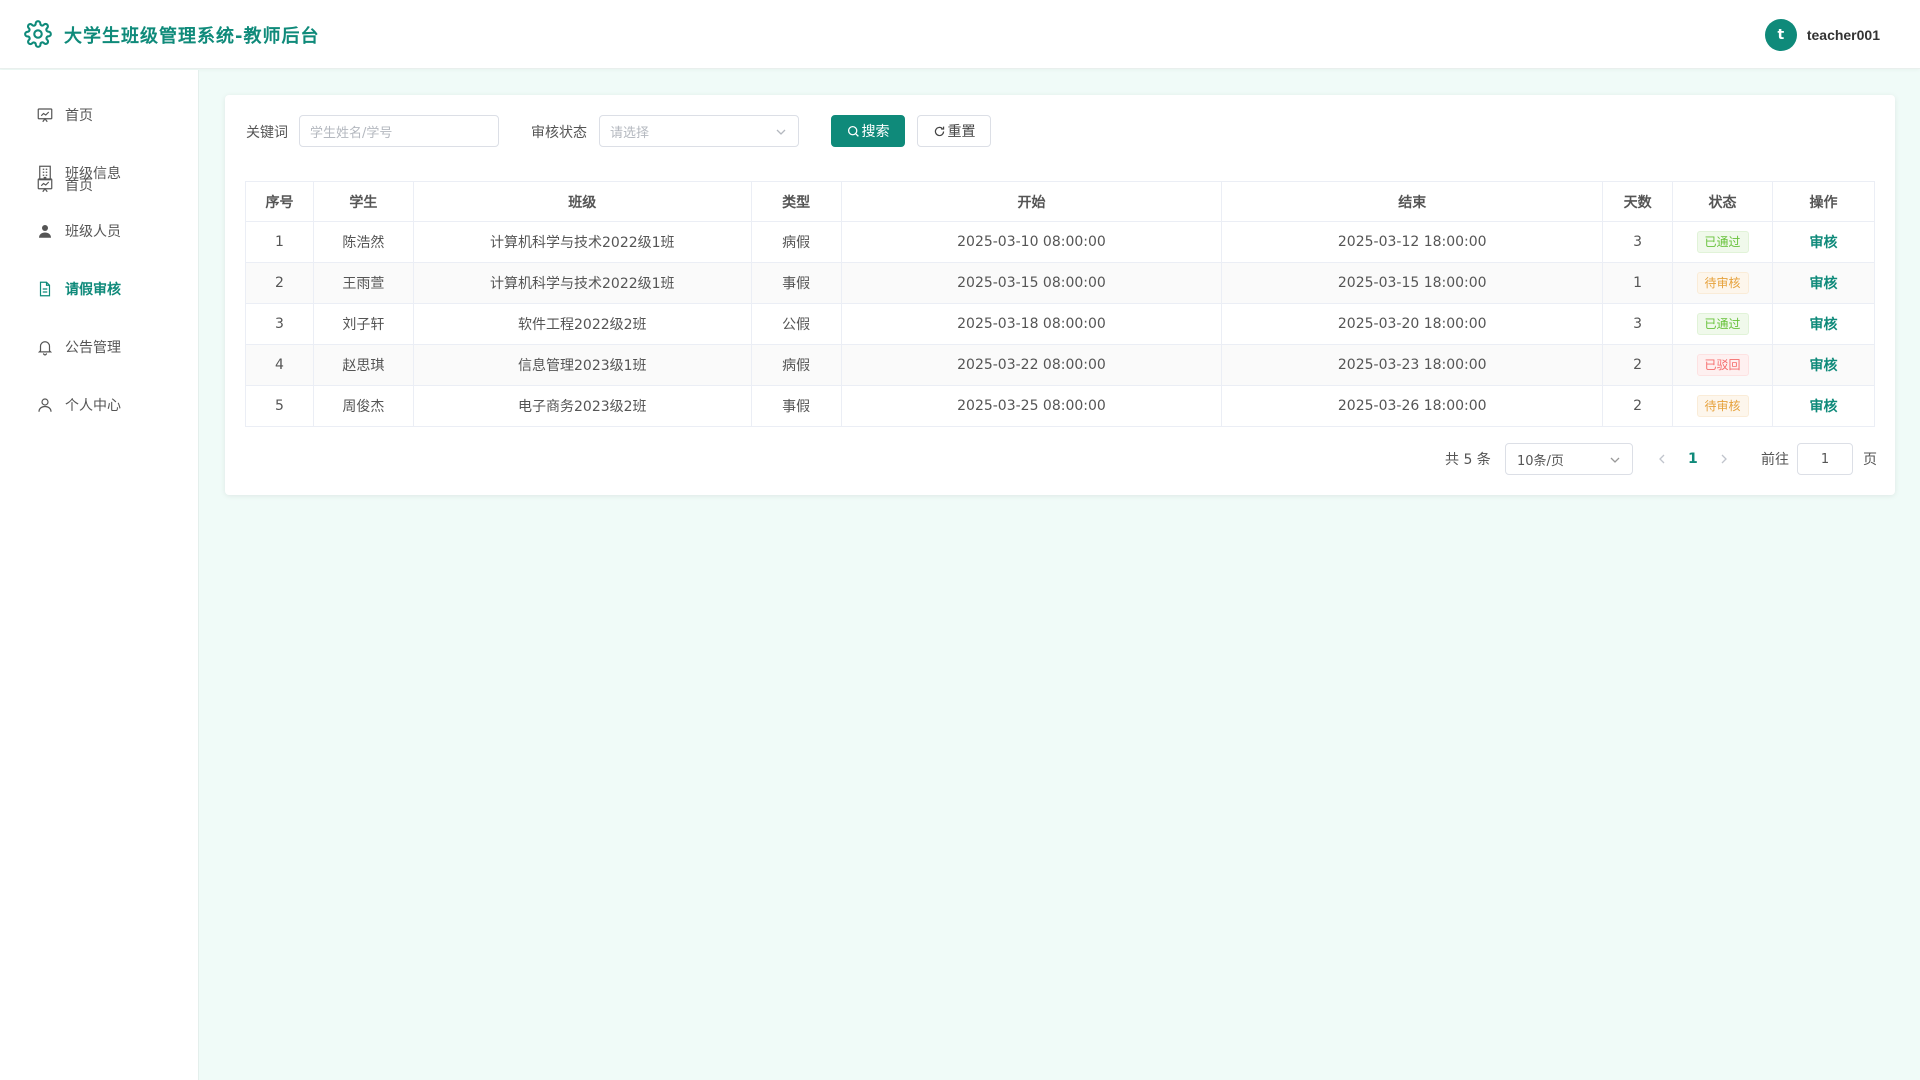 Image resolution: width=1920 pixels, height=1080 pixels. Describe the element at coordinates (1031, 365) in the screenshot. I see `cell-start: 2025-03-22 08:00:00` at that location.